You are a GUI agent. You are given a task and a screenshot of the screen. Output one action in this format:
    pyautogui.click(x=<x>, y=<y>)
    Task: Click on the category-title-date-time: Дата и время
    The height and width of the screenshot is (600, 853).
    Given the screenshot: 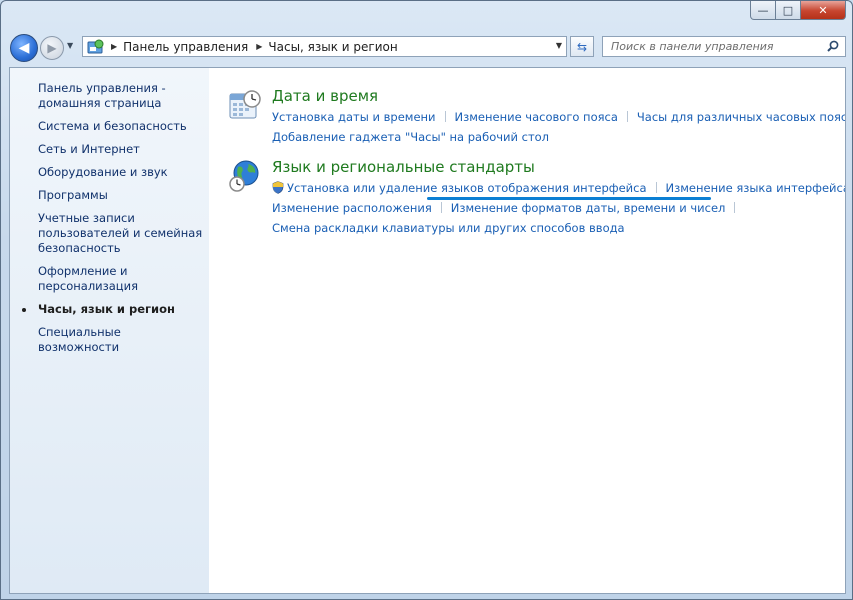 What is the action you would take?
    pyautogui.click(x=553, y=96)
    